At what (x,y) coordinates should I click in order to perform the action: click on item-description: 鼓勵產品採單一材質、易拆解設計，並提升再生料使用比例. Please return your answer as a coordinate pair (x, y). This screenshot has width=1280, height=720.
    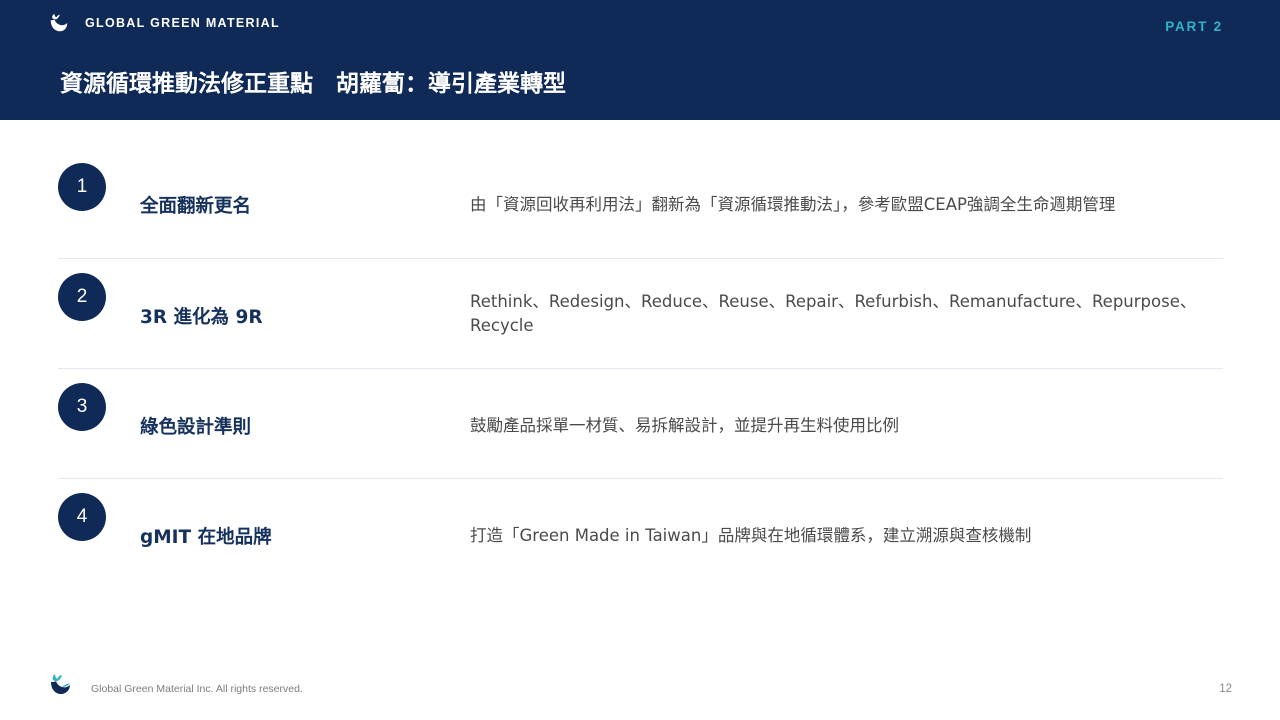
    Looking at the image, I should click on (684, 425).